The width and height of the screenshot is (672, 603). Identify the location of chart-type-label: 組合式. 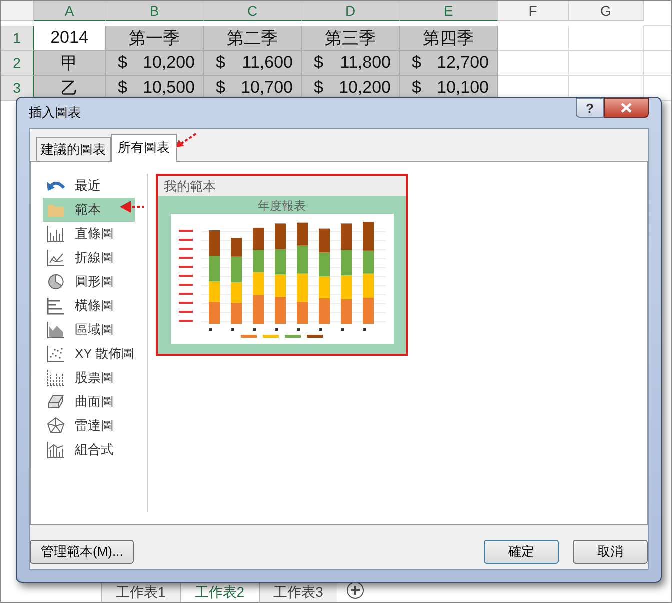
(94, 450).